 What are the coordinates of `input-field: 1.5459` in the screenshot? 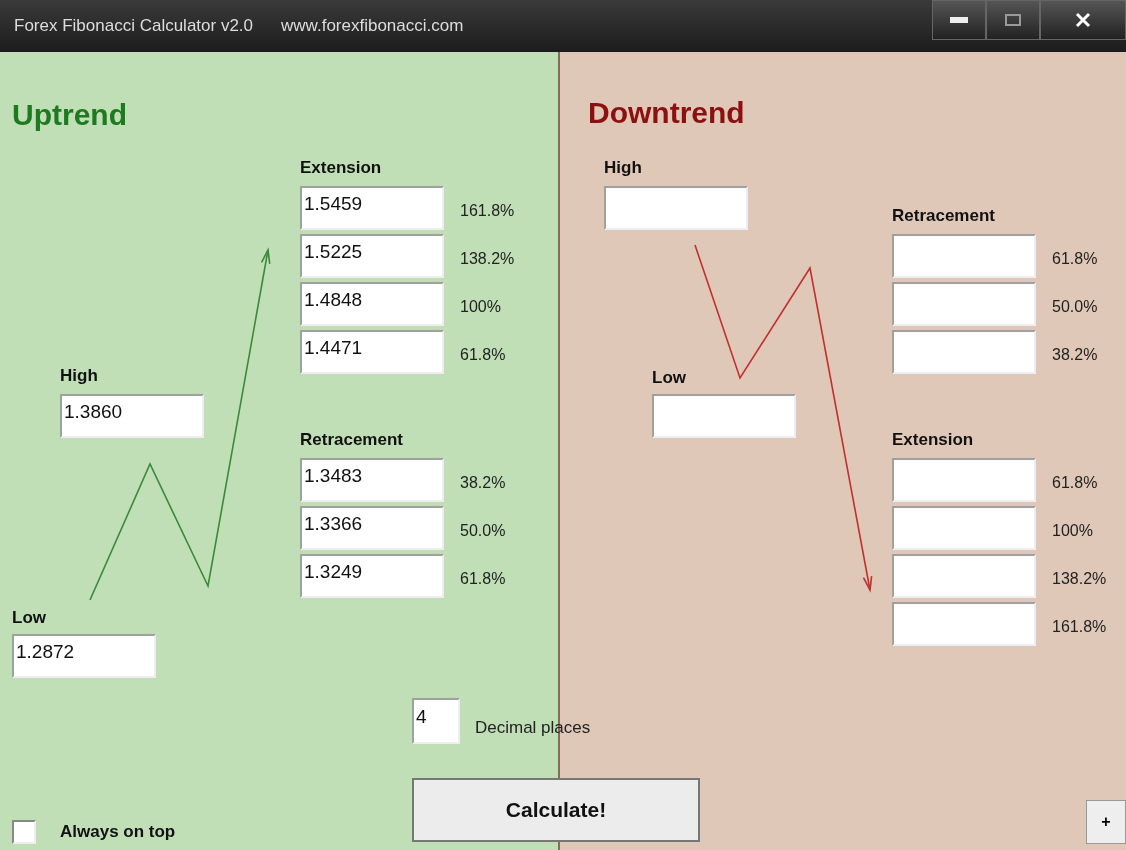 It's located at (372, 208).